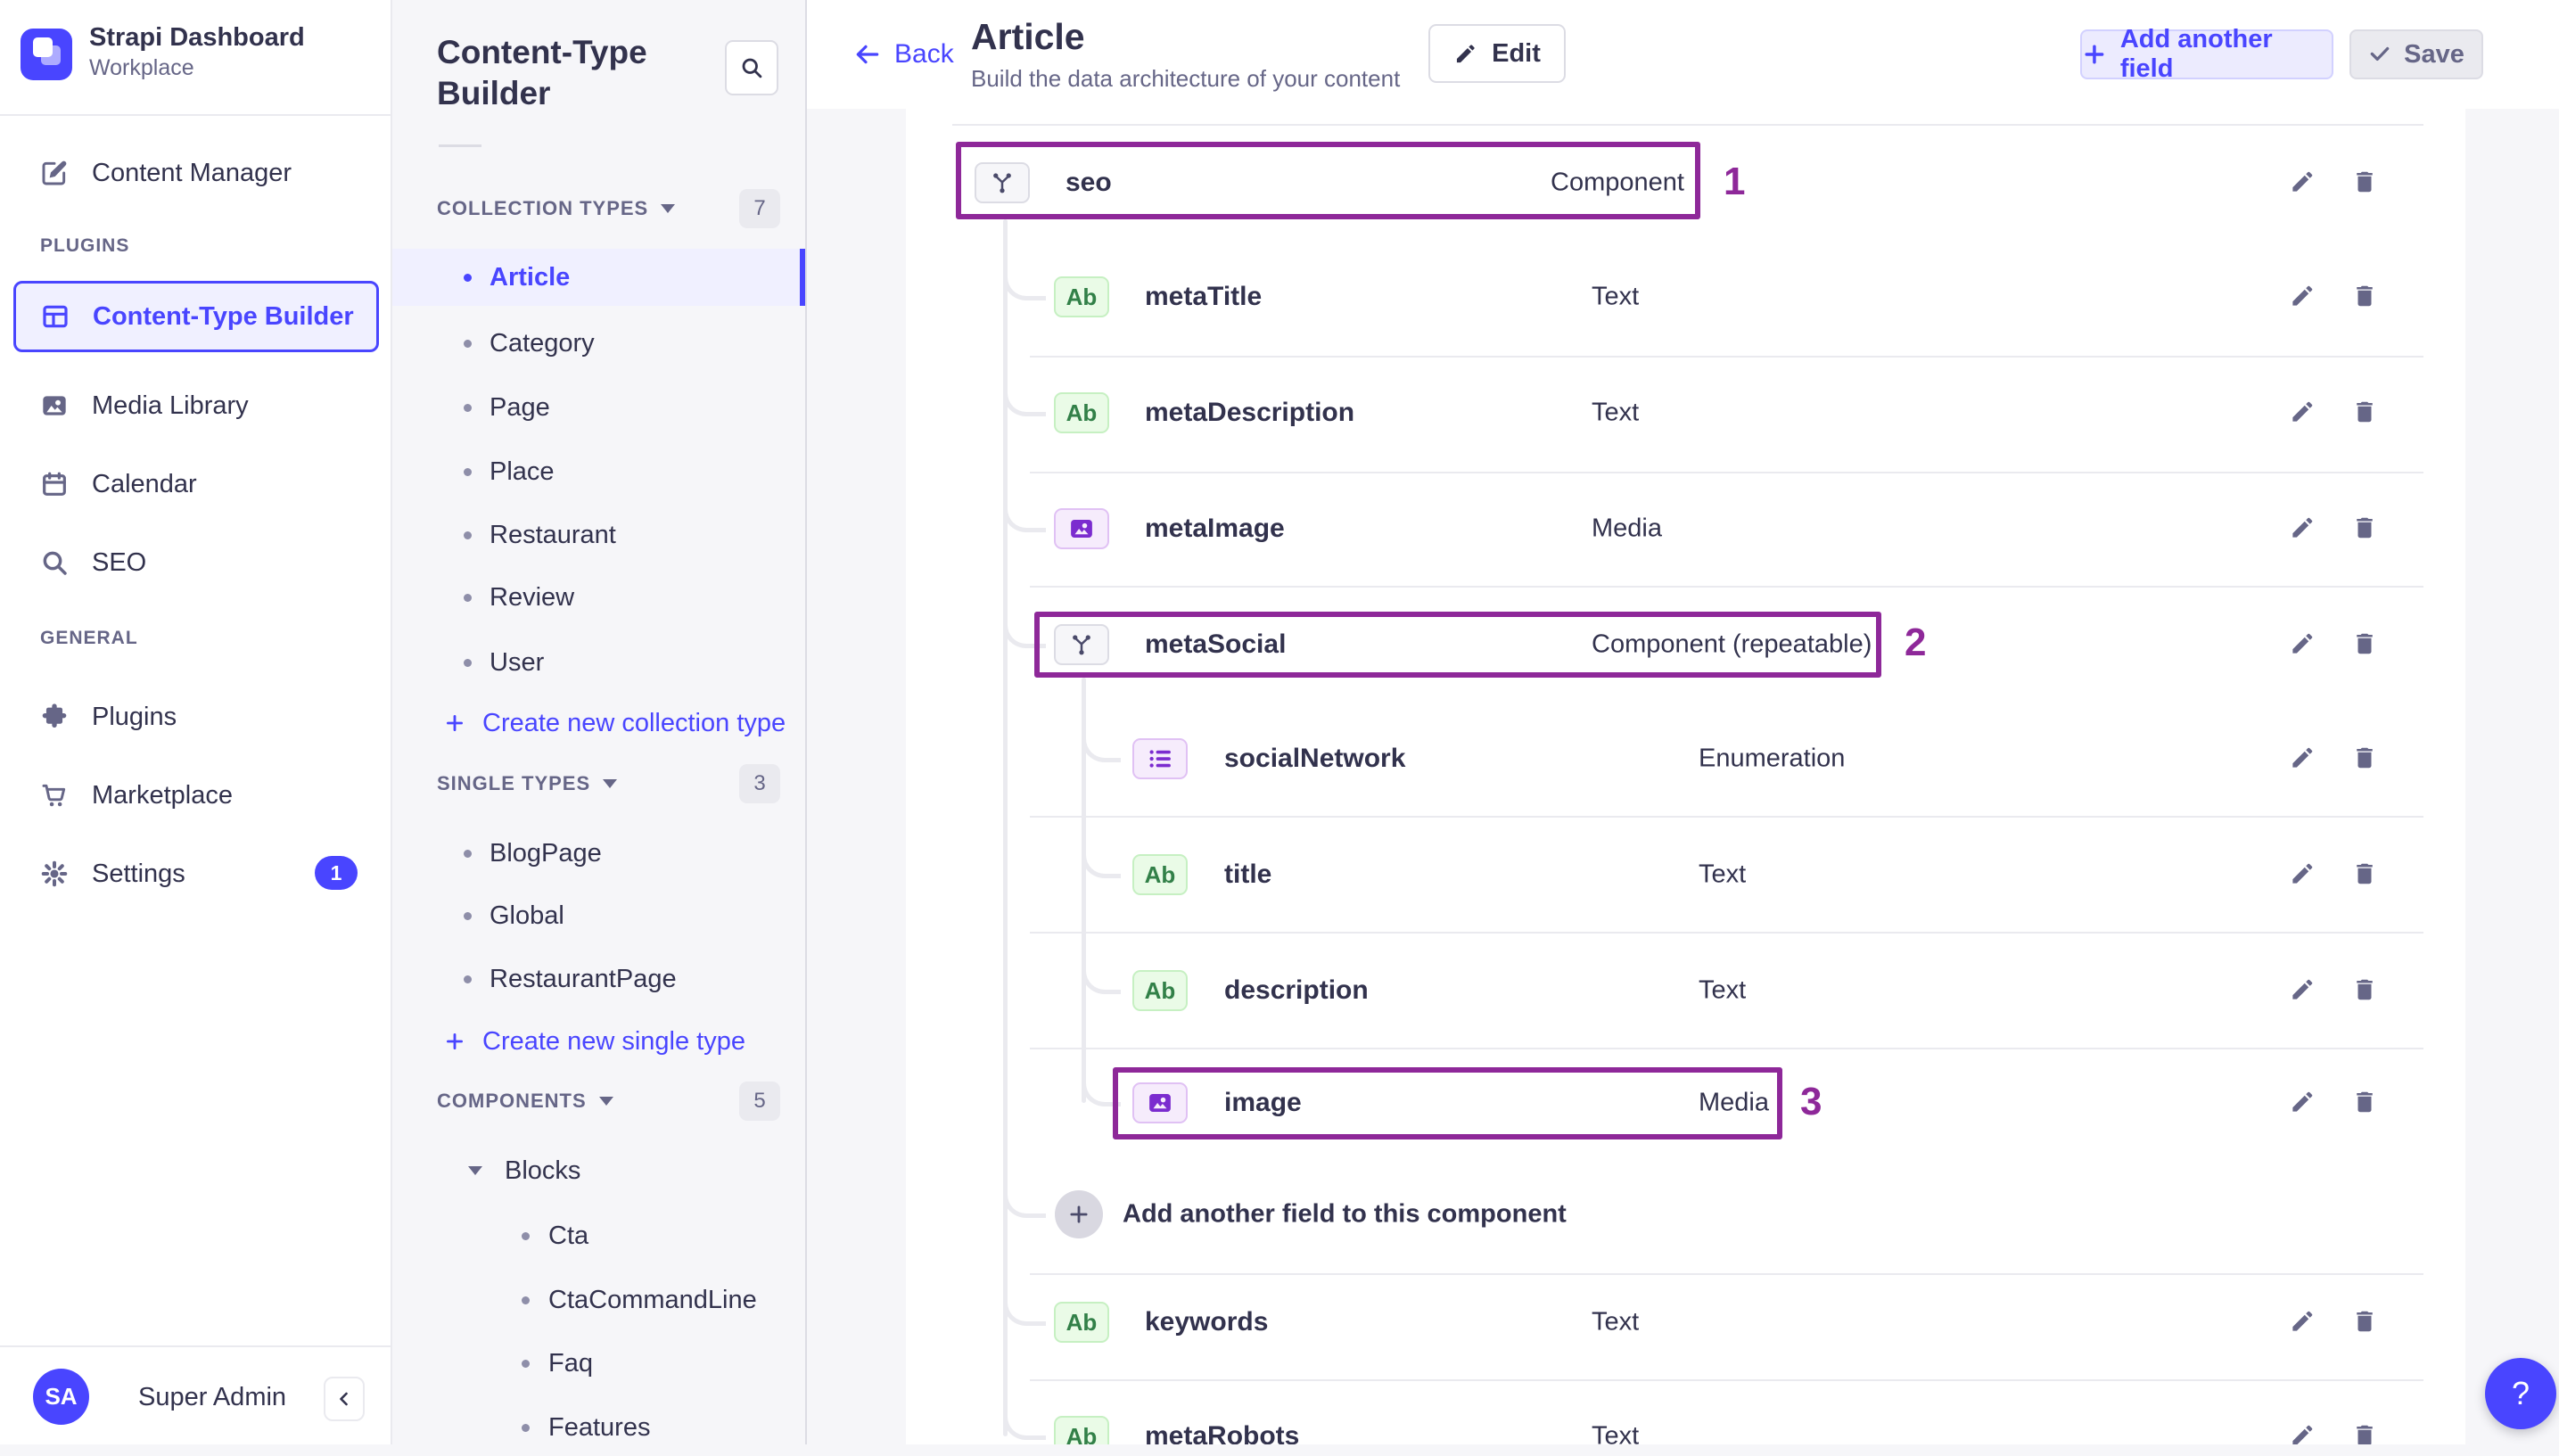  What do you see at coordinates (528, 784) in the screenshot?
I see `single-types-header: SINGLE TYPES` at bounding box center [528, 784].